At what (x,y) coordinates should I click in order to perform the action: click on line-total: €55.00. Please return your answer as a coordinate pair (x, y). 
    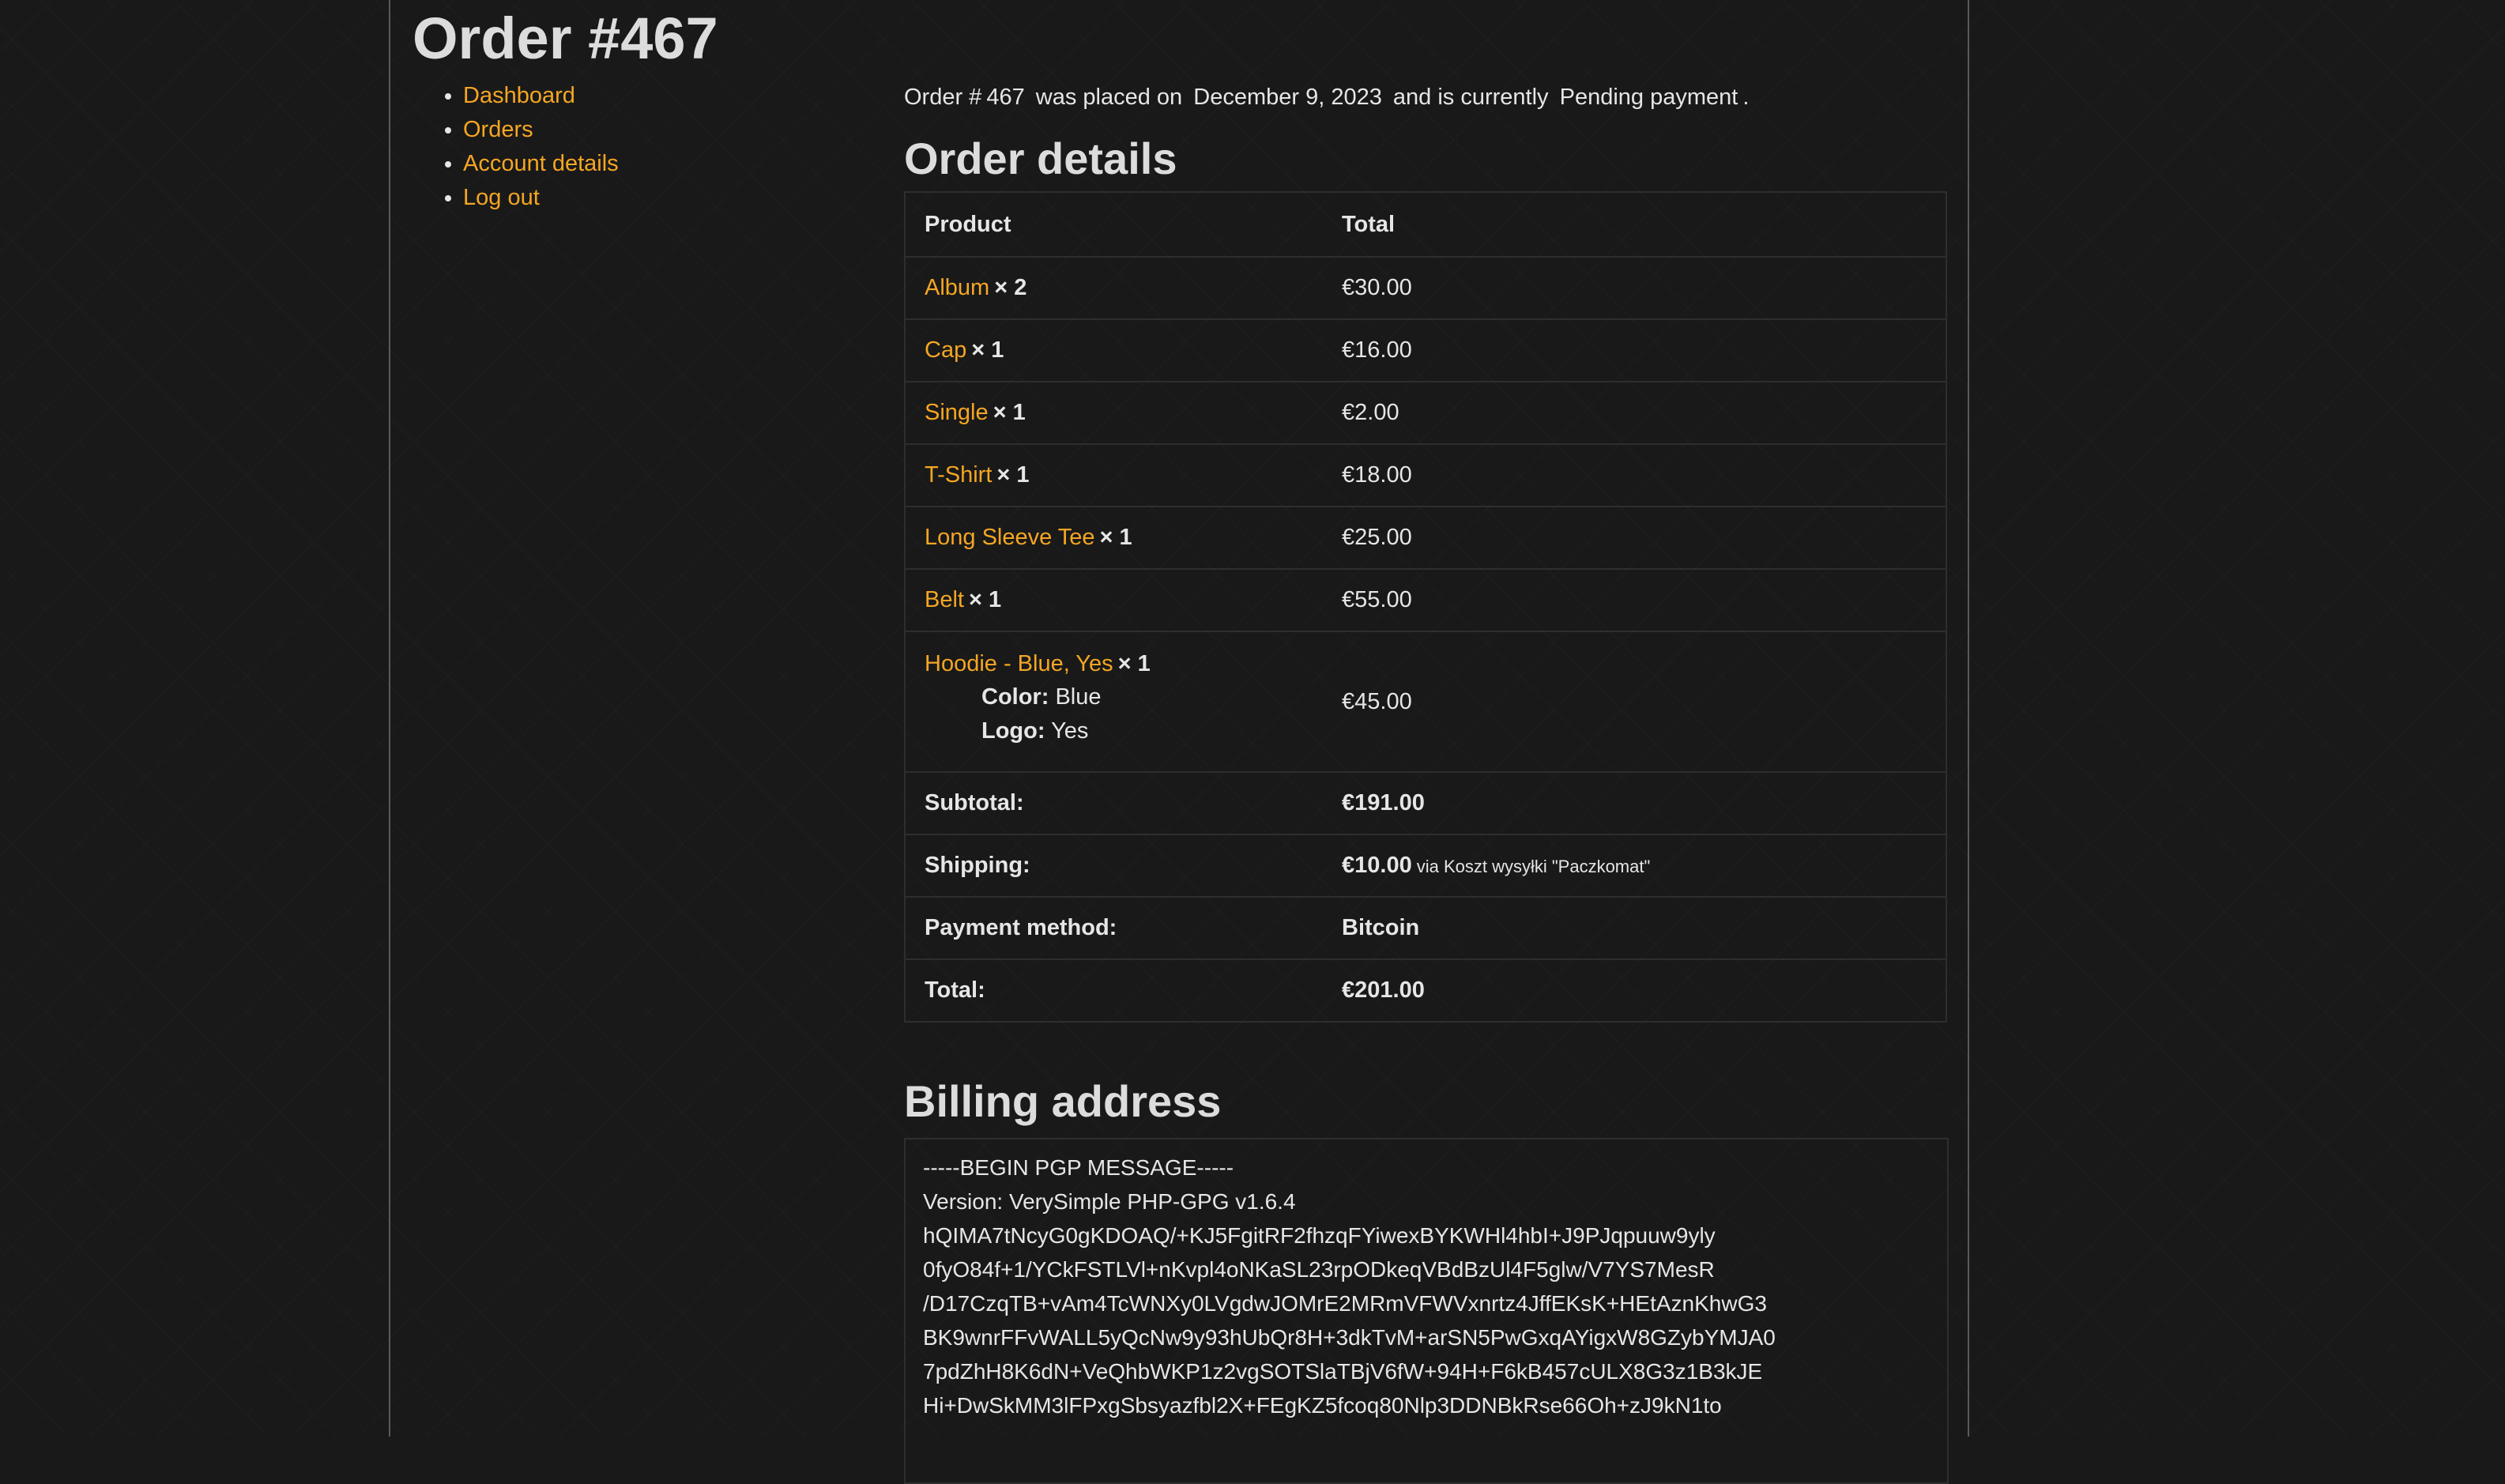
    Looking at the image, I should click on (1634, 600).